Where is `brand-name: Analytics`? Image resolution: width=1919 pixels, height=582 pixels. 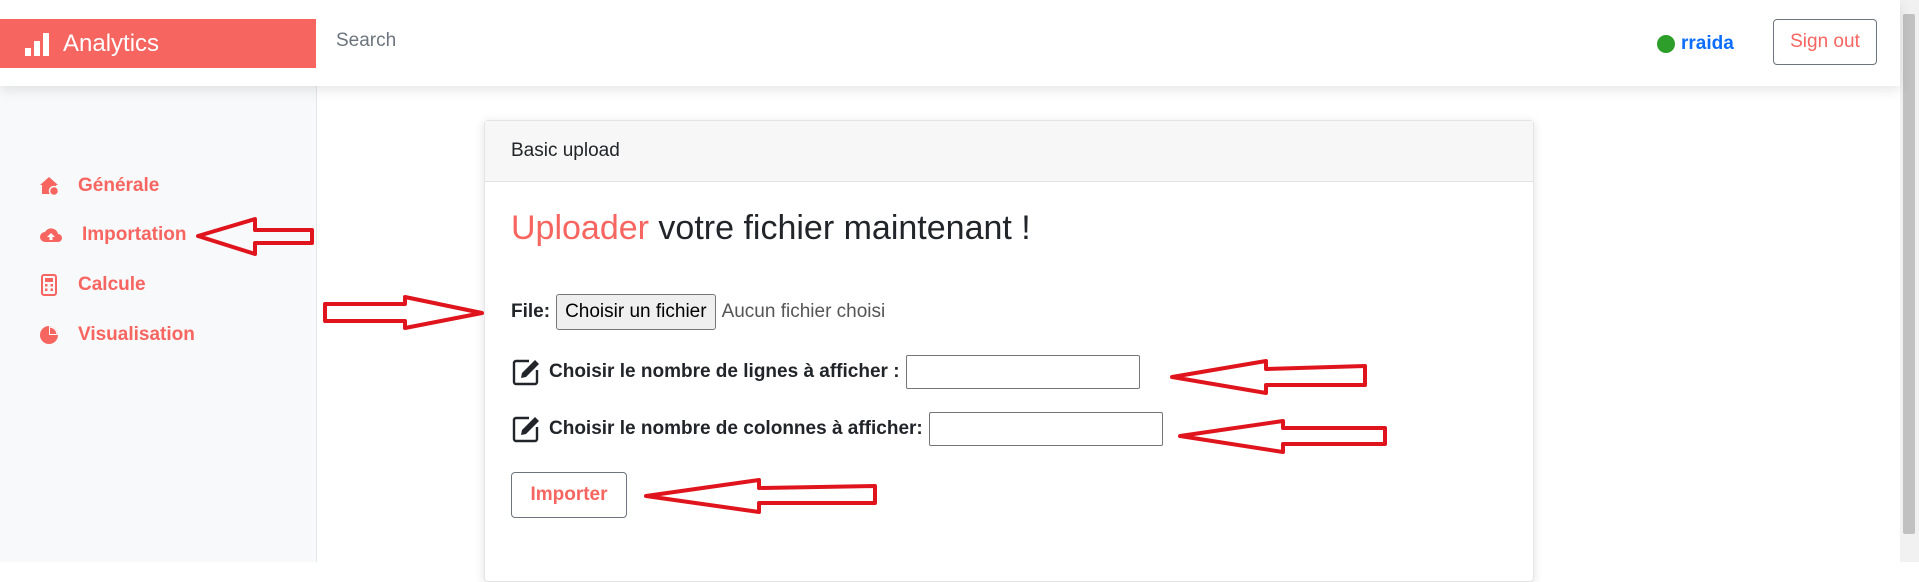
brand-name: Analytics is located at coordinates (111, 43).